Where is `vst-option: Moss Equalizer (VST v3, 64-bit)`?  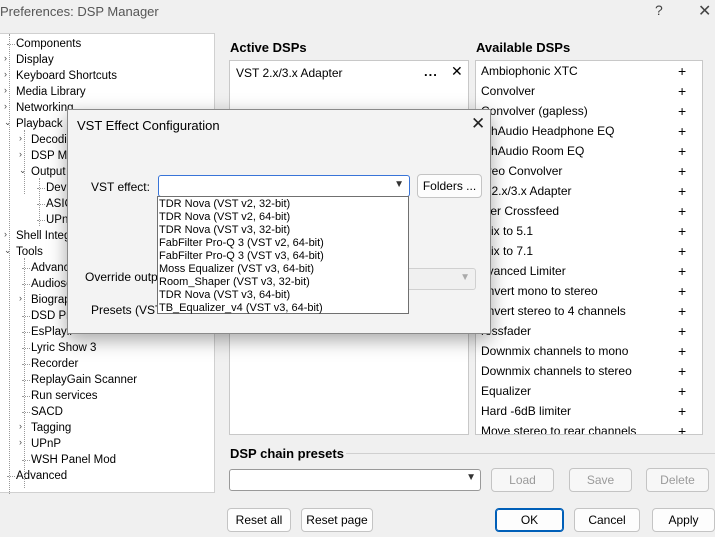 vst-option: Moss Equalizer (VST v3, 64-bit) is located at coordinates (236, 269).